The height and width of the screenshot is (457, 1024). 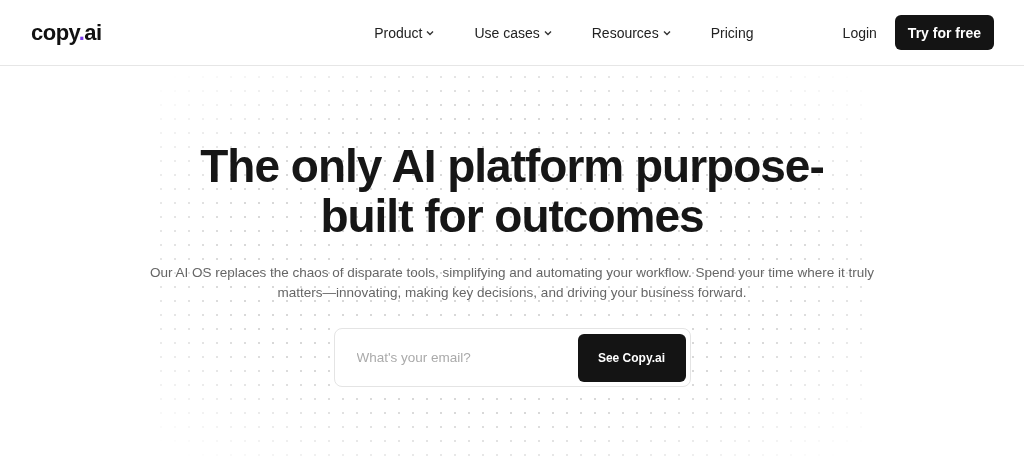 What do you see at coordinates (631, 357) in the screenshot?
I see `see-copy-ai-button: See Copy.ai` at bounding box center [631, 357].